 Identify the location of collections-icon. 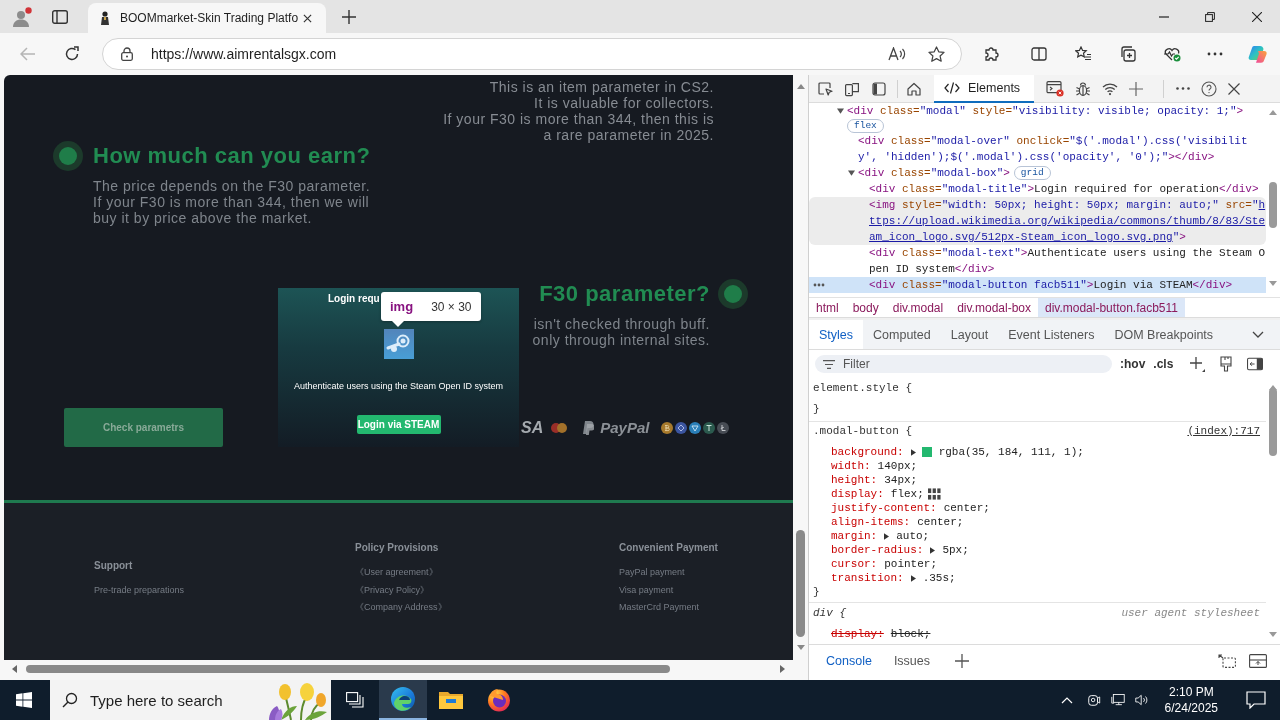
(1128, 54).